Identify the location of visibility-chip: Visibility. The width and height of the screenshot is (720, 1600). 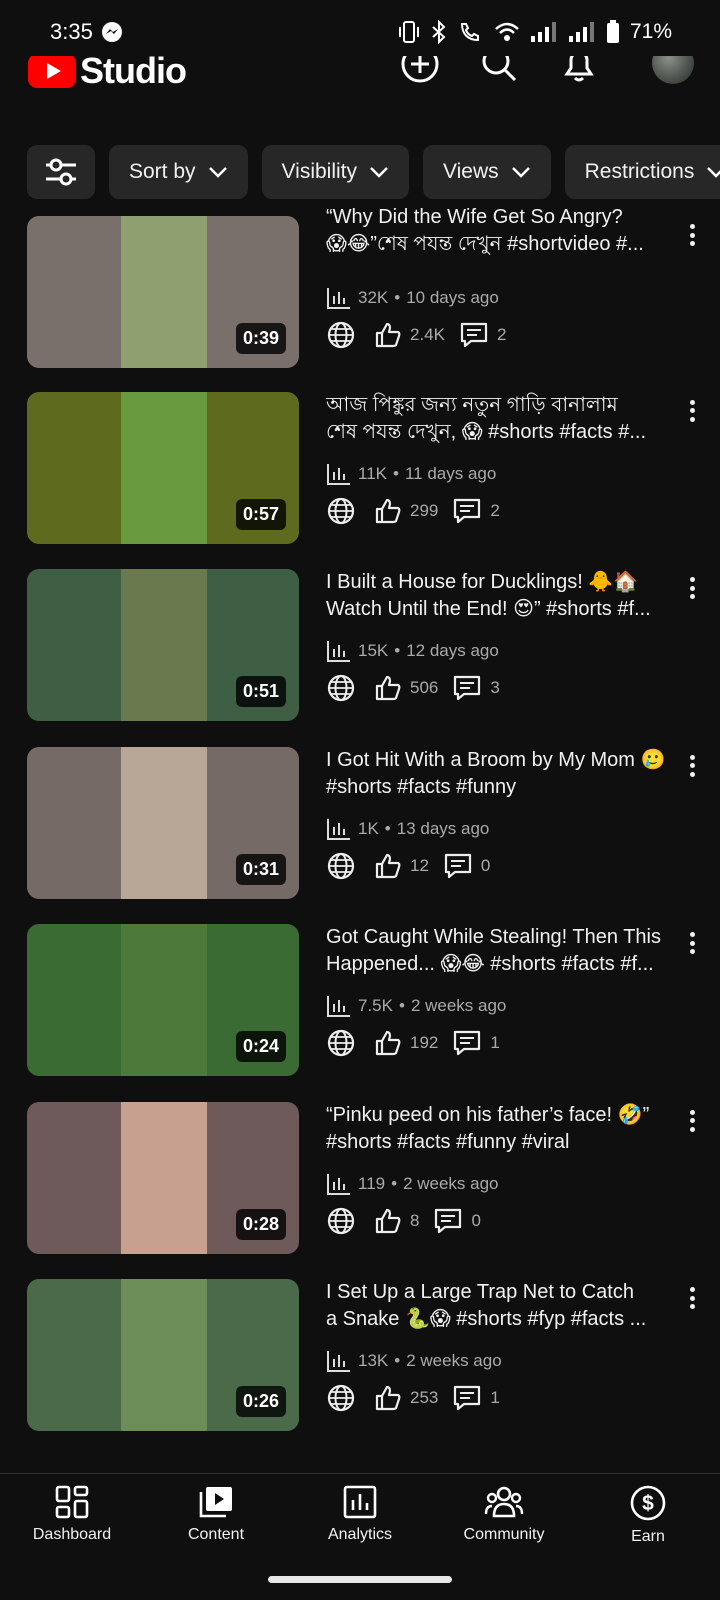
(335, 172).